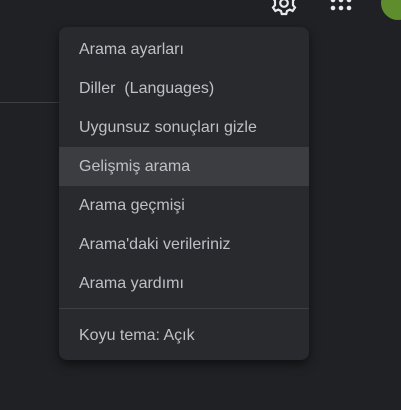  Describe the element at coordinates (184, 205) in the screenshot. I see `menu-item-search-history: Arama geçmişi` at that location.